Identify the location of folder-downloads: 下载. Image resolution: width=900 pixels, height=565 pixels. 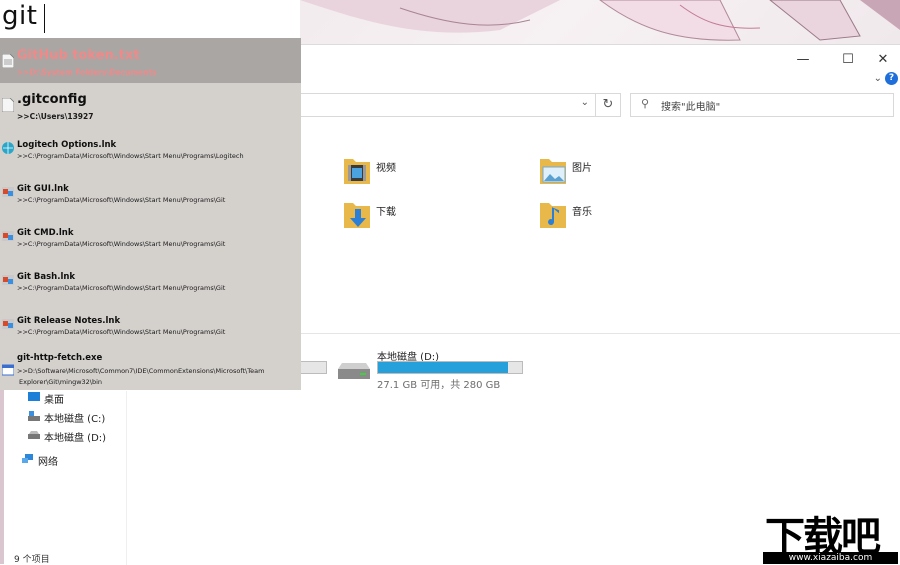
(442, 219).